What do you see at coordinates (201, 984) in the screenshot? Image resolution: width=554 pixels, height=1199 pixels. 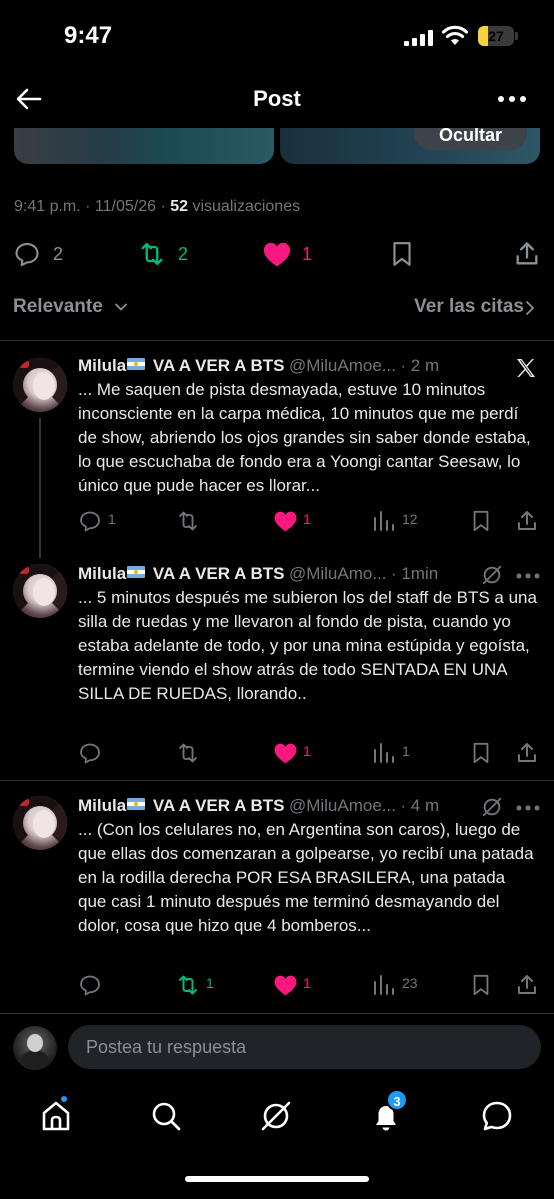 I see `repost-button: 1` at bounding box center [201, 984].